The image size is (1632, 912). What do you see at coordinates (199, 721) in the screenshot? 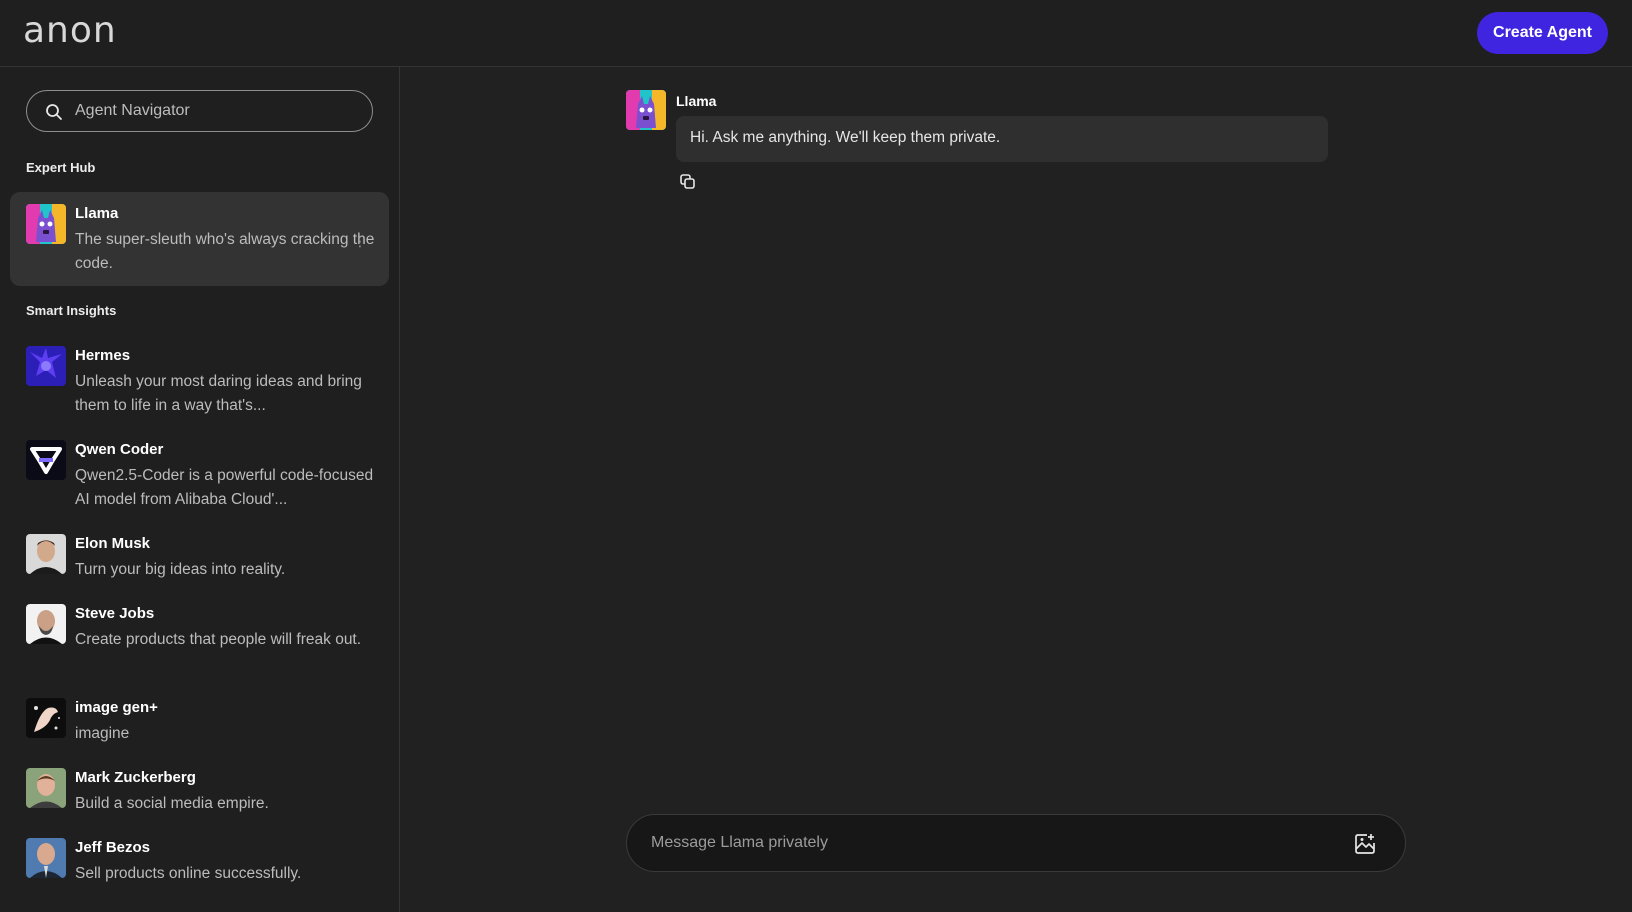
I see `agent-item-image-gen: image gen+ imagine` at bounding box center [199, 721].